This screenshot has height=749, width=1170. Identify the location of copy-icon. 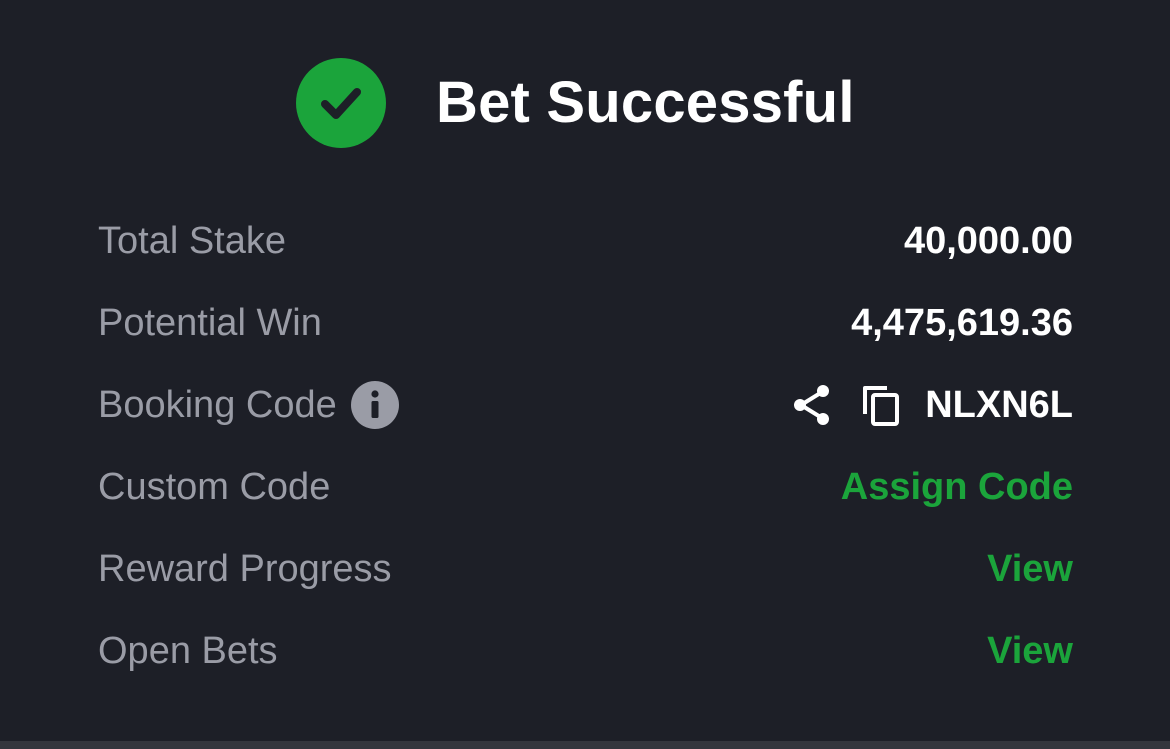
(882, 405).